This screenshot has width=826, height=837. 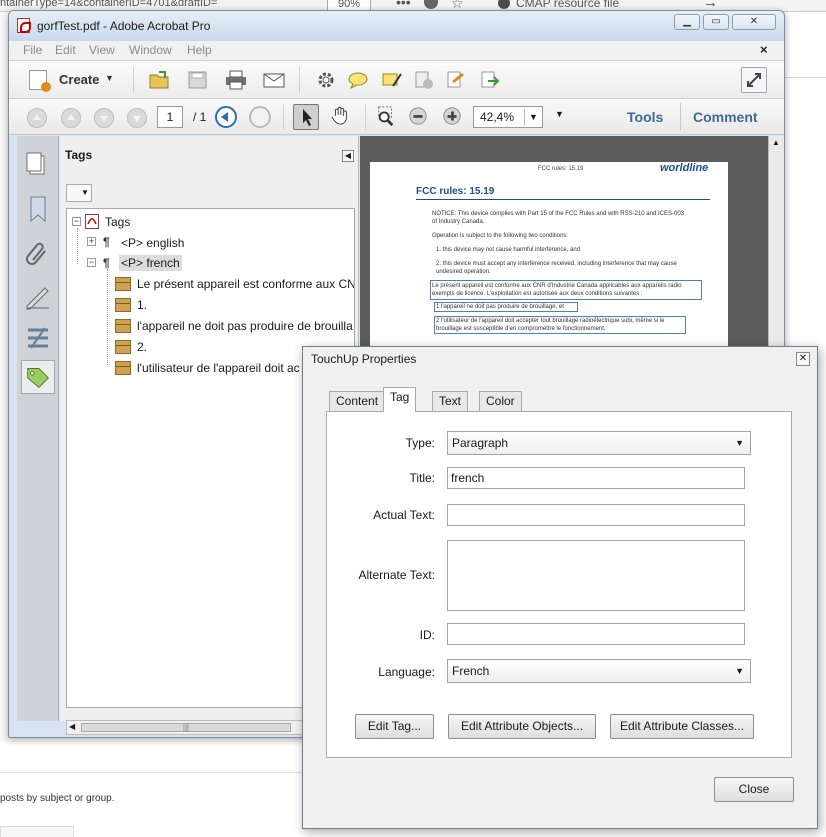 I want to click on bookmarks-icon, so click(x=38, y=209).